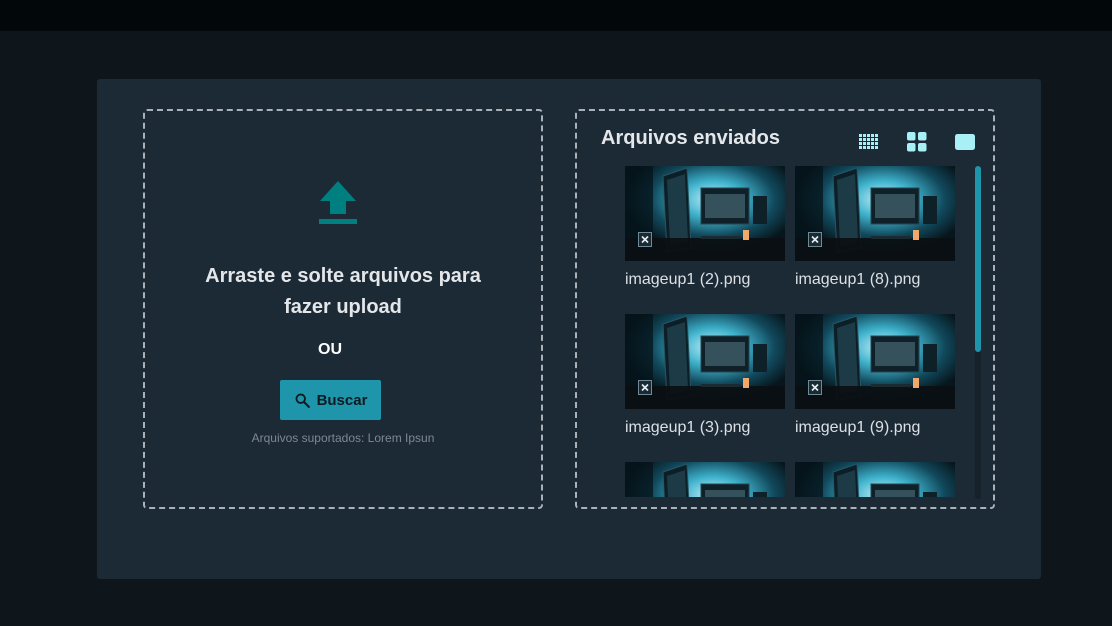 This screenshot has width=1112, height=626. Describe the element at coordinates (342, 400) in the screenshot. I see `browse-button-label: Buscar` at that location.